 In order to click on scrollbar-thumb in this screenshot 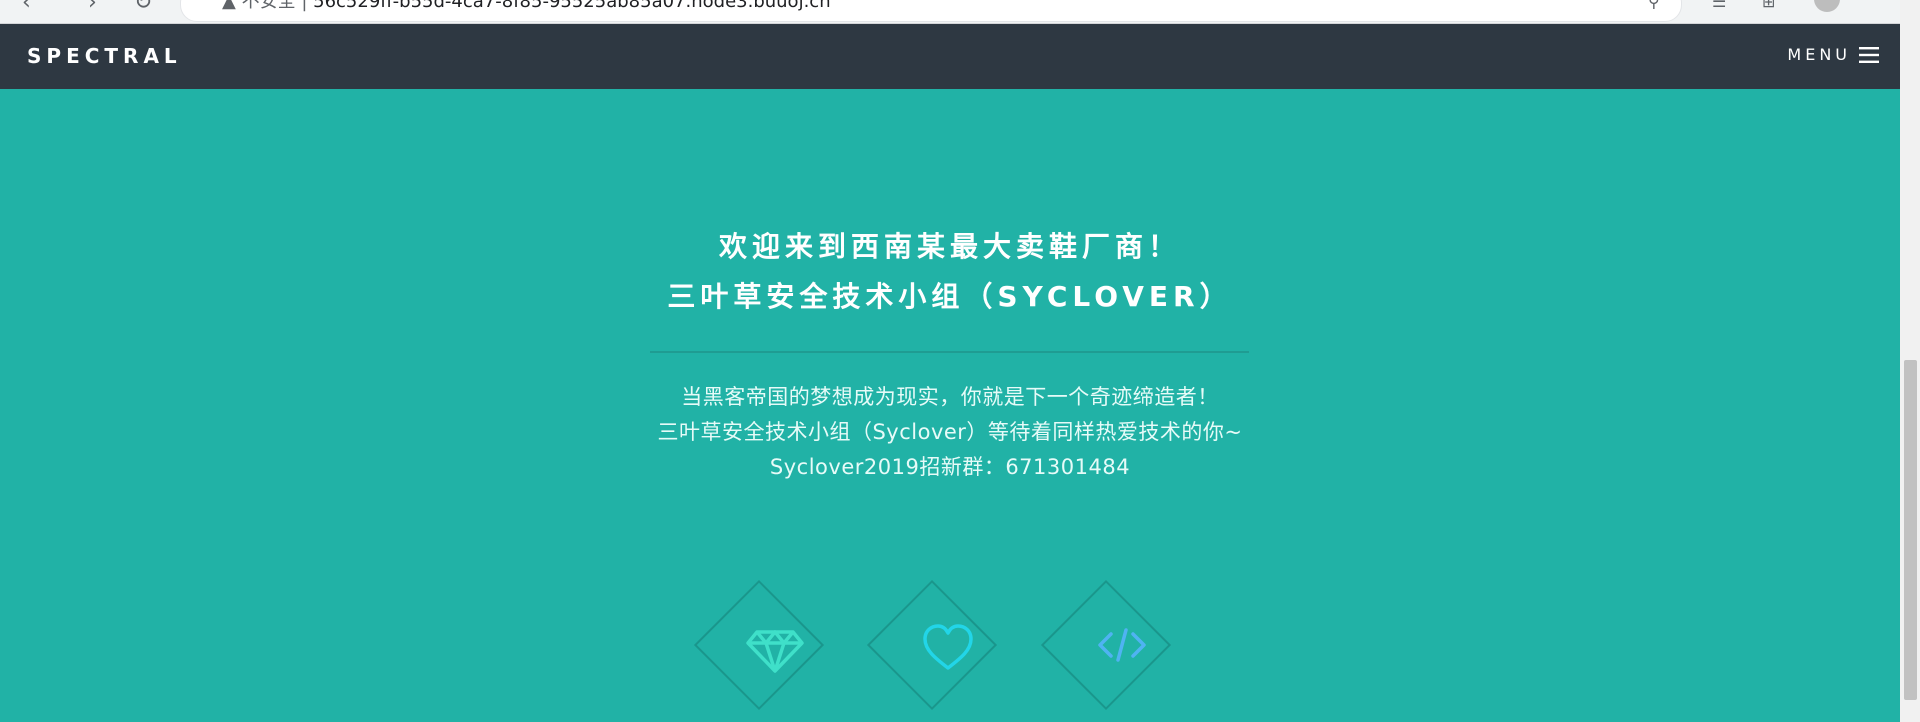, I will do `click(1910, 530)`.